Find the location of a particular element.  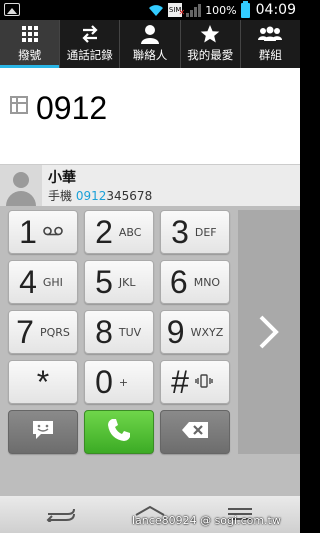

back-icon is located at coordinates (60, 515).